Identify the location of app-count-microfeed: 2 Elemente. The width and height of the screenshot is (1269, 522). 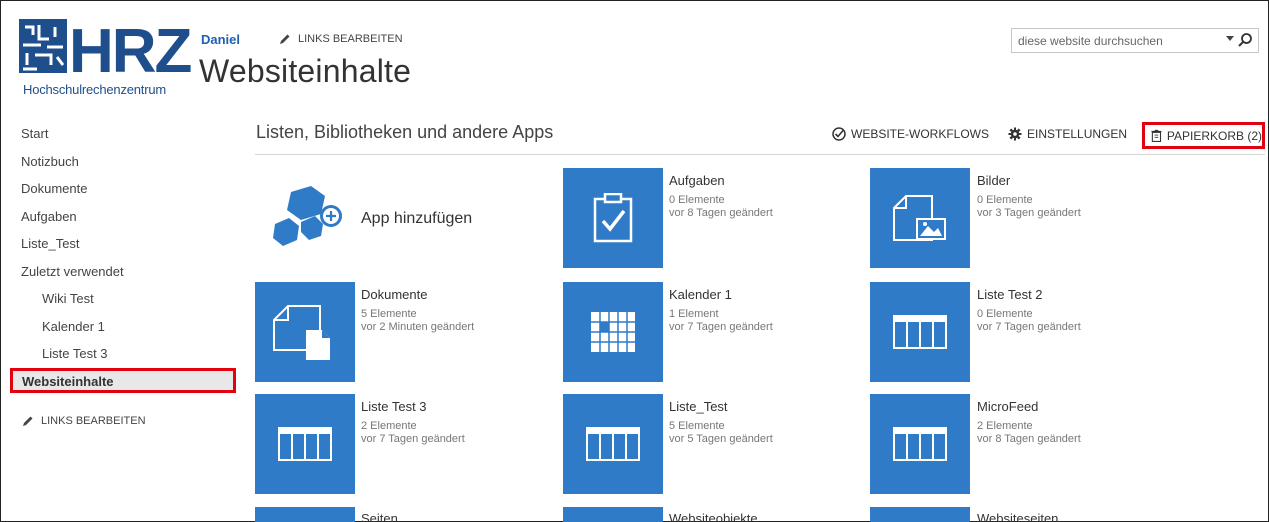
(1005, 426).